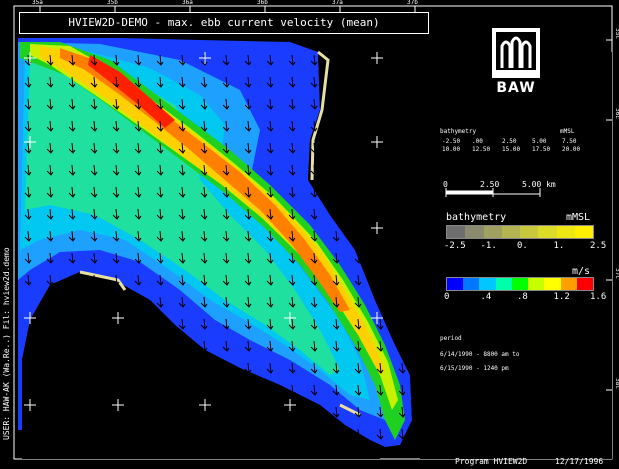 The width and height of the screenshot is (619, 469). I want to click on period-line-1: 6/14/1990 - 8800 am to, so click(480, 354).